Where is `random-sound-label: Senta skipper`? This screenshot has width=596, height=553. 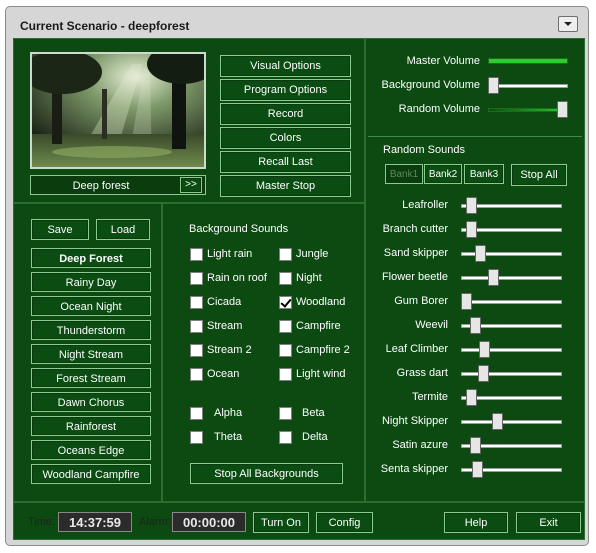
random-sound-label: Senta skipper is located at coordinates (414, 469).